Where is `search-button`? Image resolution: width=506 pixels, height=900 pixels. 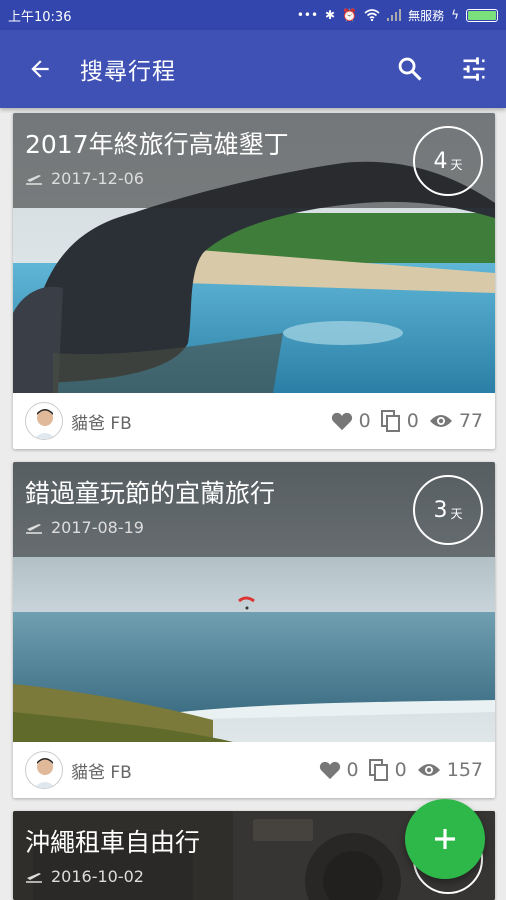
search-button is located at coordinates (410, 69).